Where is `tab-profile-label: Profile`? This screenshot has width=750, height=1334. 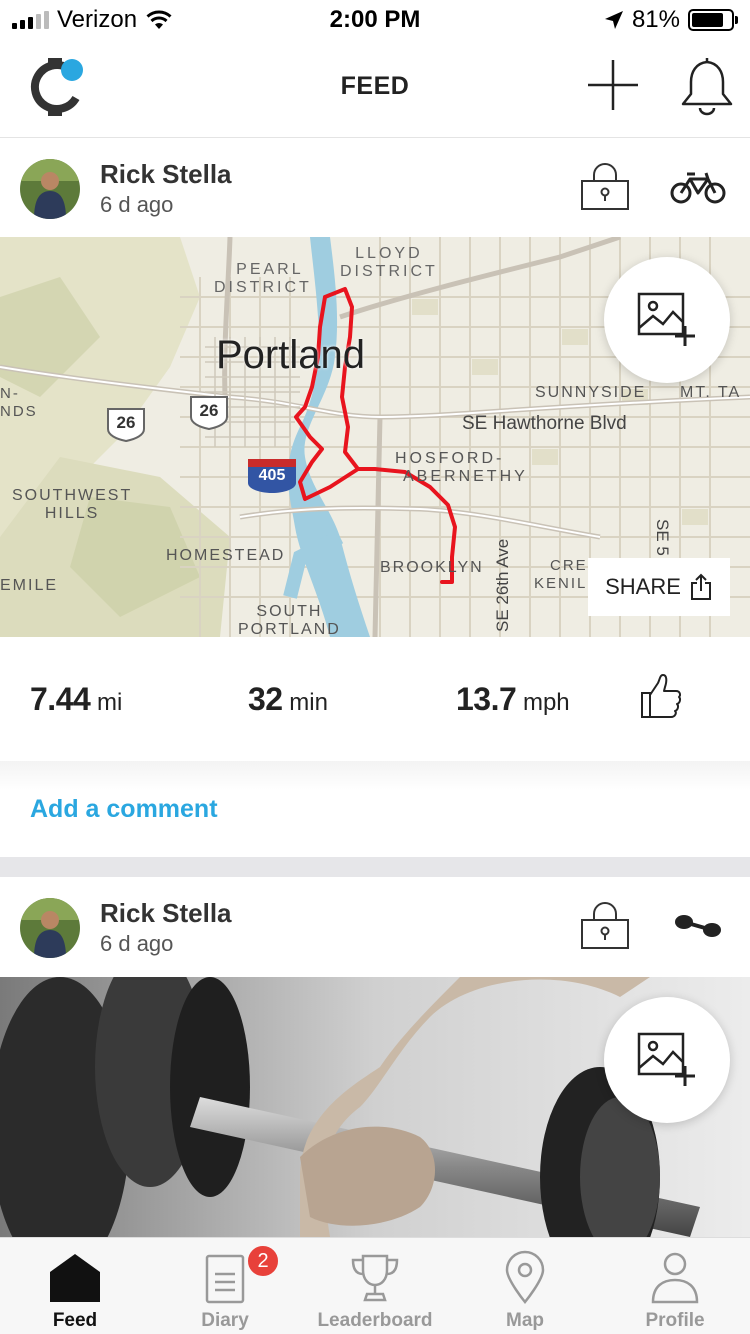 tab-profile-label: Profile is located at coordinates (675, 1320).